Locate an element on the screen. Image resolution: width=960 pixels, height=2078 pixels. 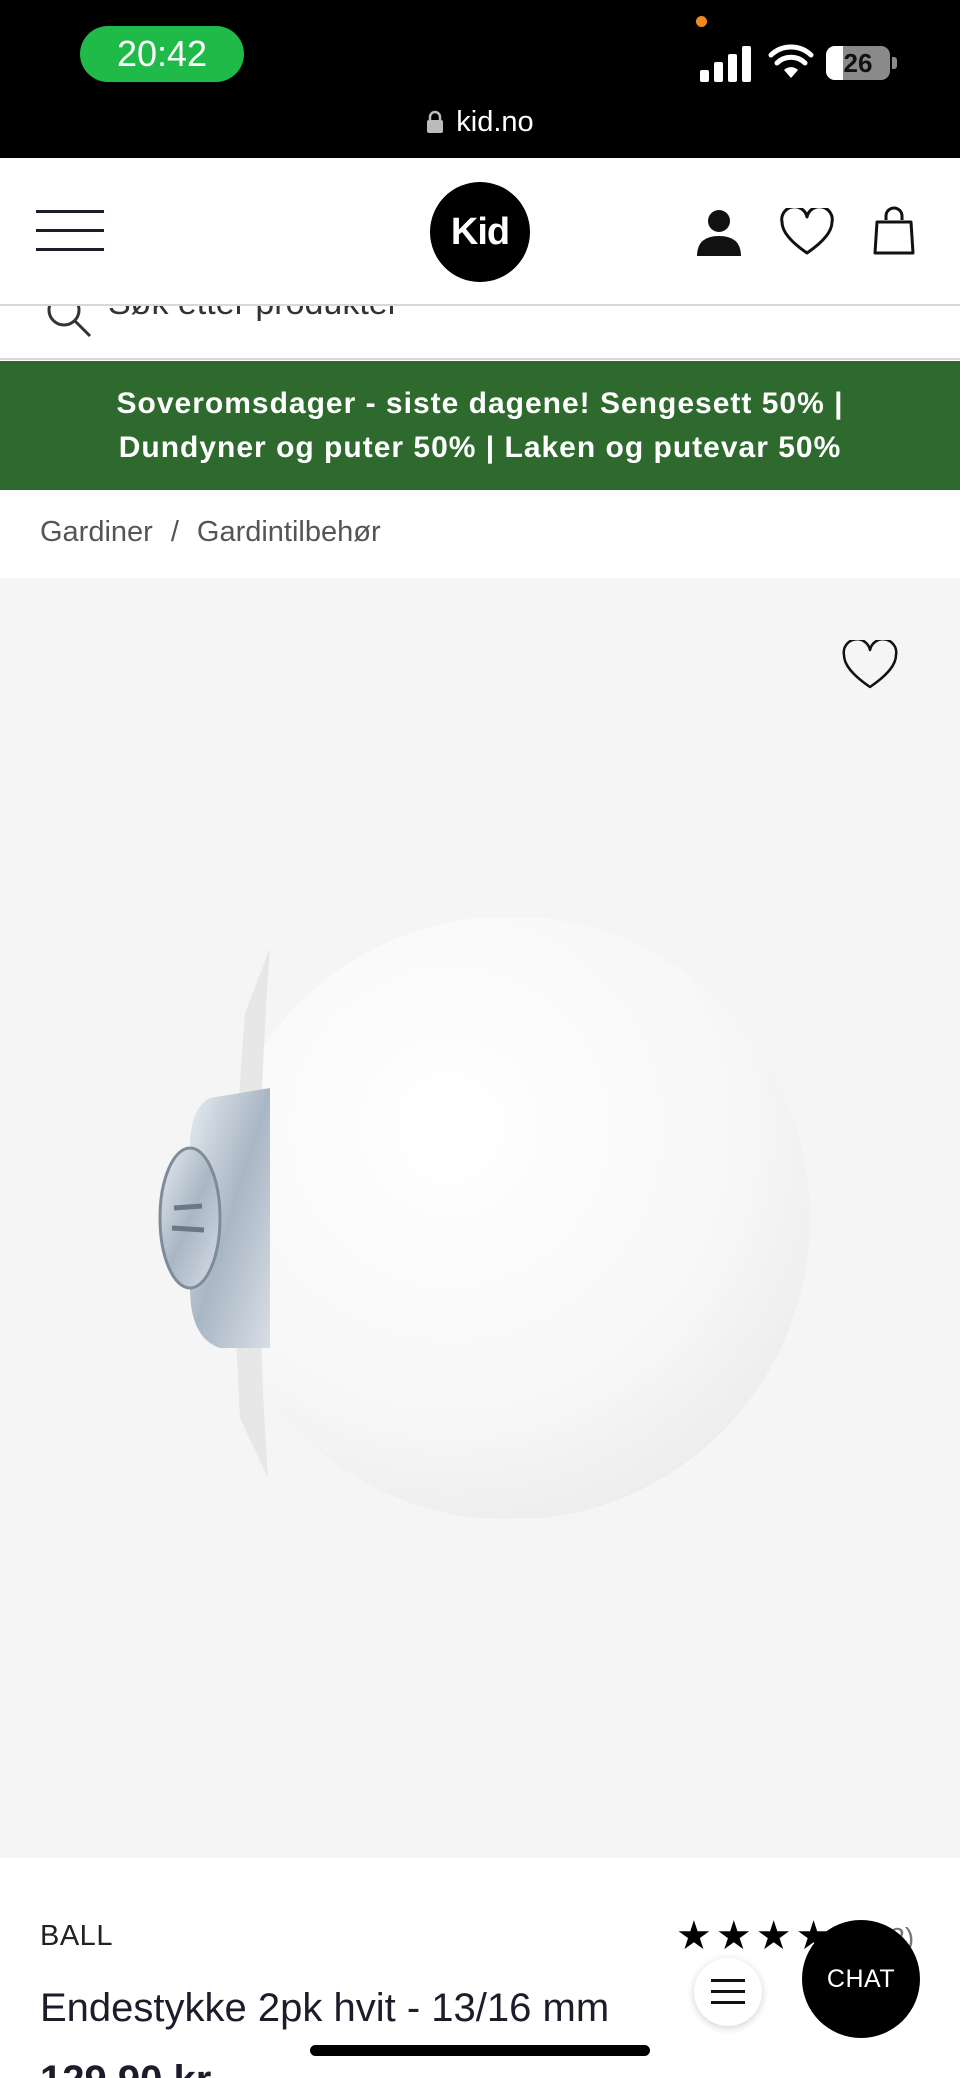
home-indicator is located at coordinates (480, 2050).